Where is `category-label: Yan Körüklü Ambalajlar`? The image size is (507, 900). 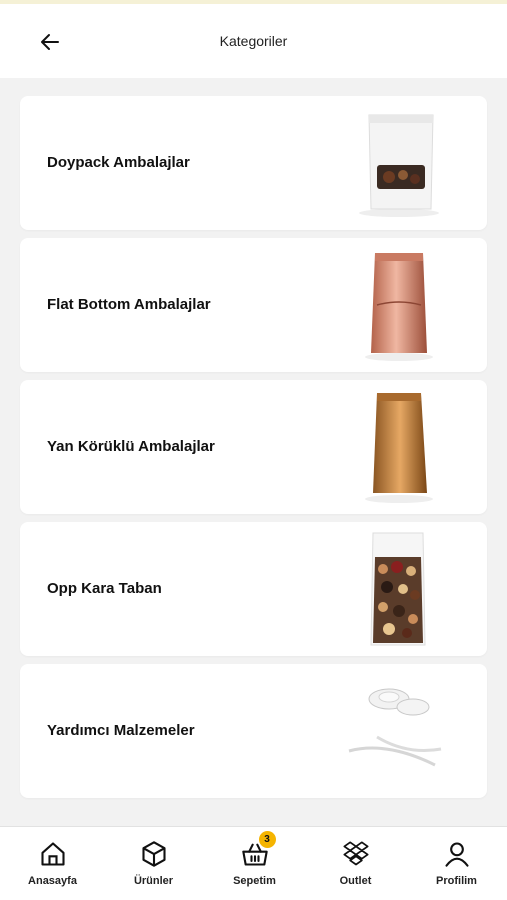
category-label: Yan Körüklü Ambalajlar is located at coordinates (131, 446).